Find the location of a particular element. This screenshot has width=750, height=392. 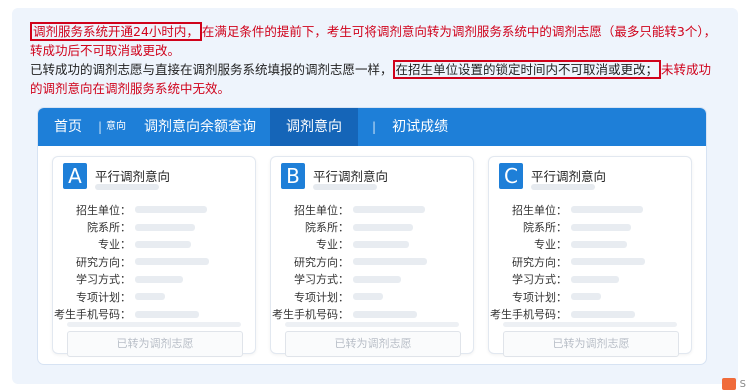

corner-label: S is located at coordinates (742, 384).